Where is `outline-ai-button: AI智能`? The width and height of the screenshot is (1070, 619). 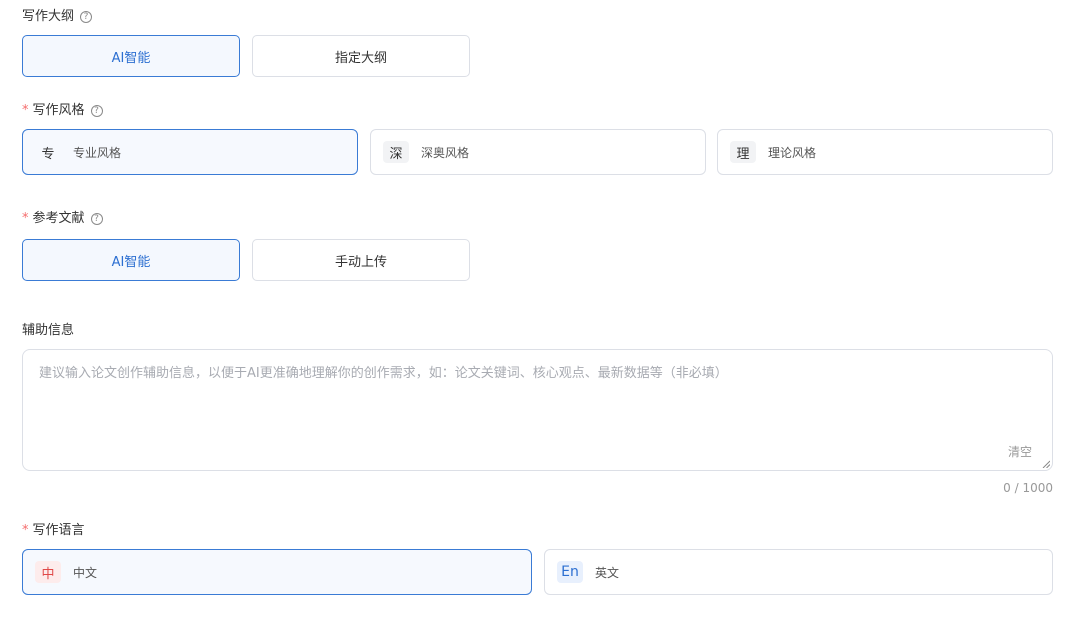
outline-ai-button: AI智能 is located at coordinates (131, 56).